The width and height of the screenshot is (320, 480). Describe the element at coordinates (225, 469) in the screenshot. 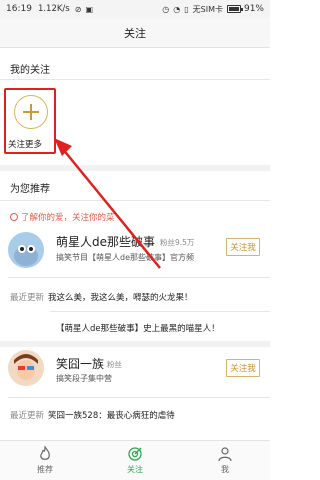

I see `tab-label: 我` at that location.